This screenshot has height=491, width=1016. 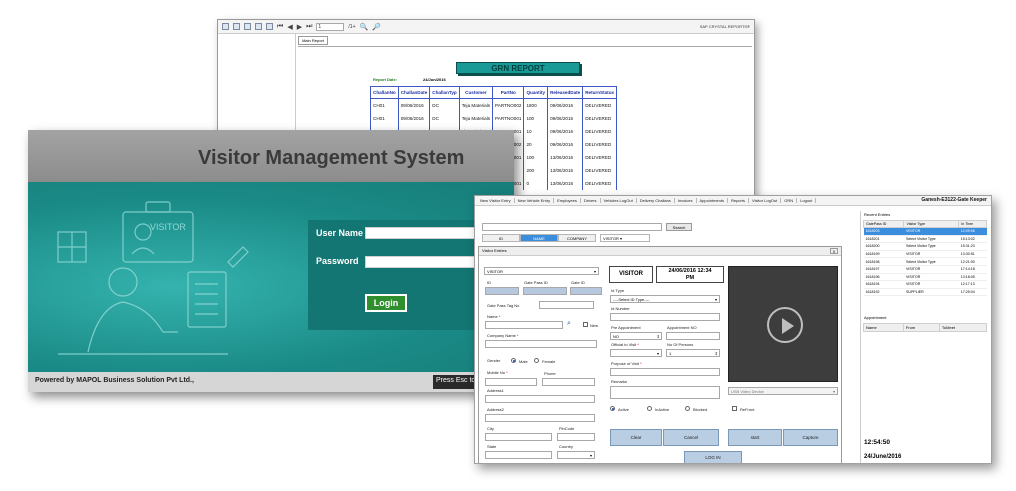 I want to click on table-cell: 1618197, so click(x=883, y=269).